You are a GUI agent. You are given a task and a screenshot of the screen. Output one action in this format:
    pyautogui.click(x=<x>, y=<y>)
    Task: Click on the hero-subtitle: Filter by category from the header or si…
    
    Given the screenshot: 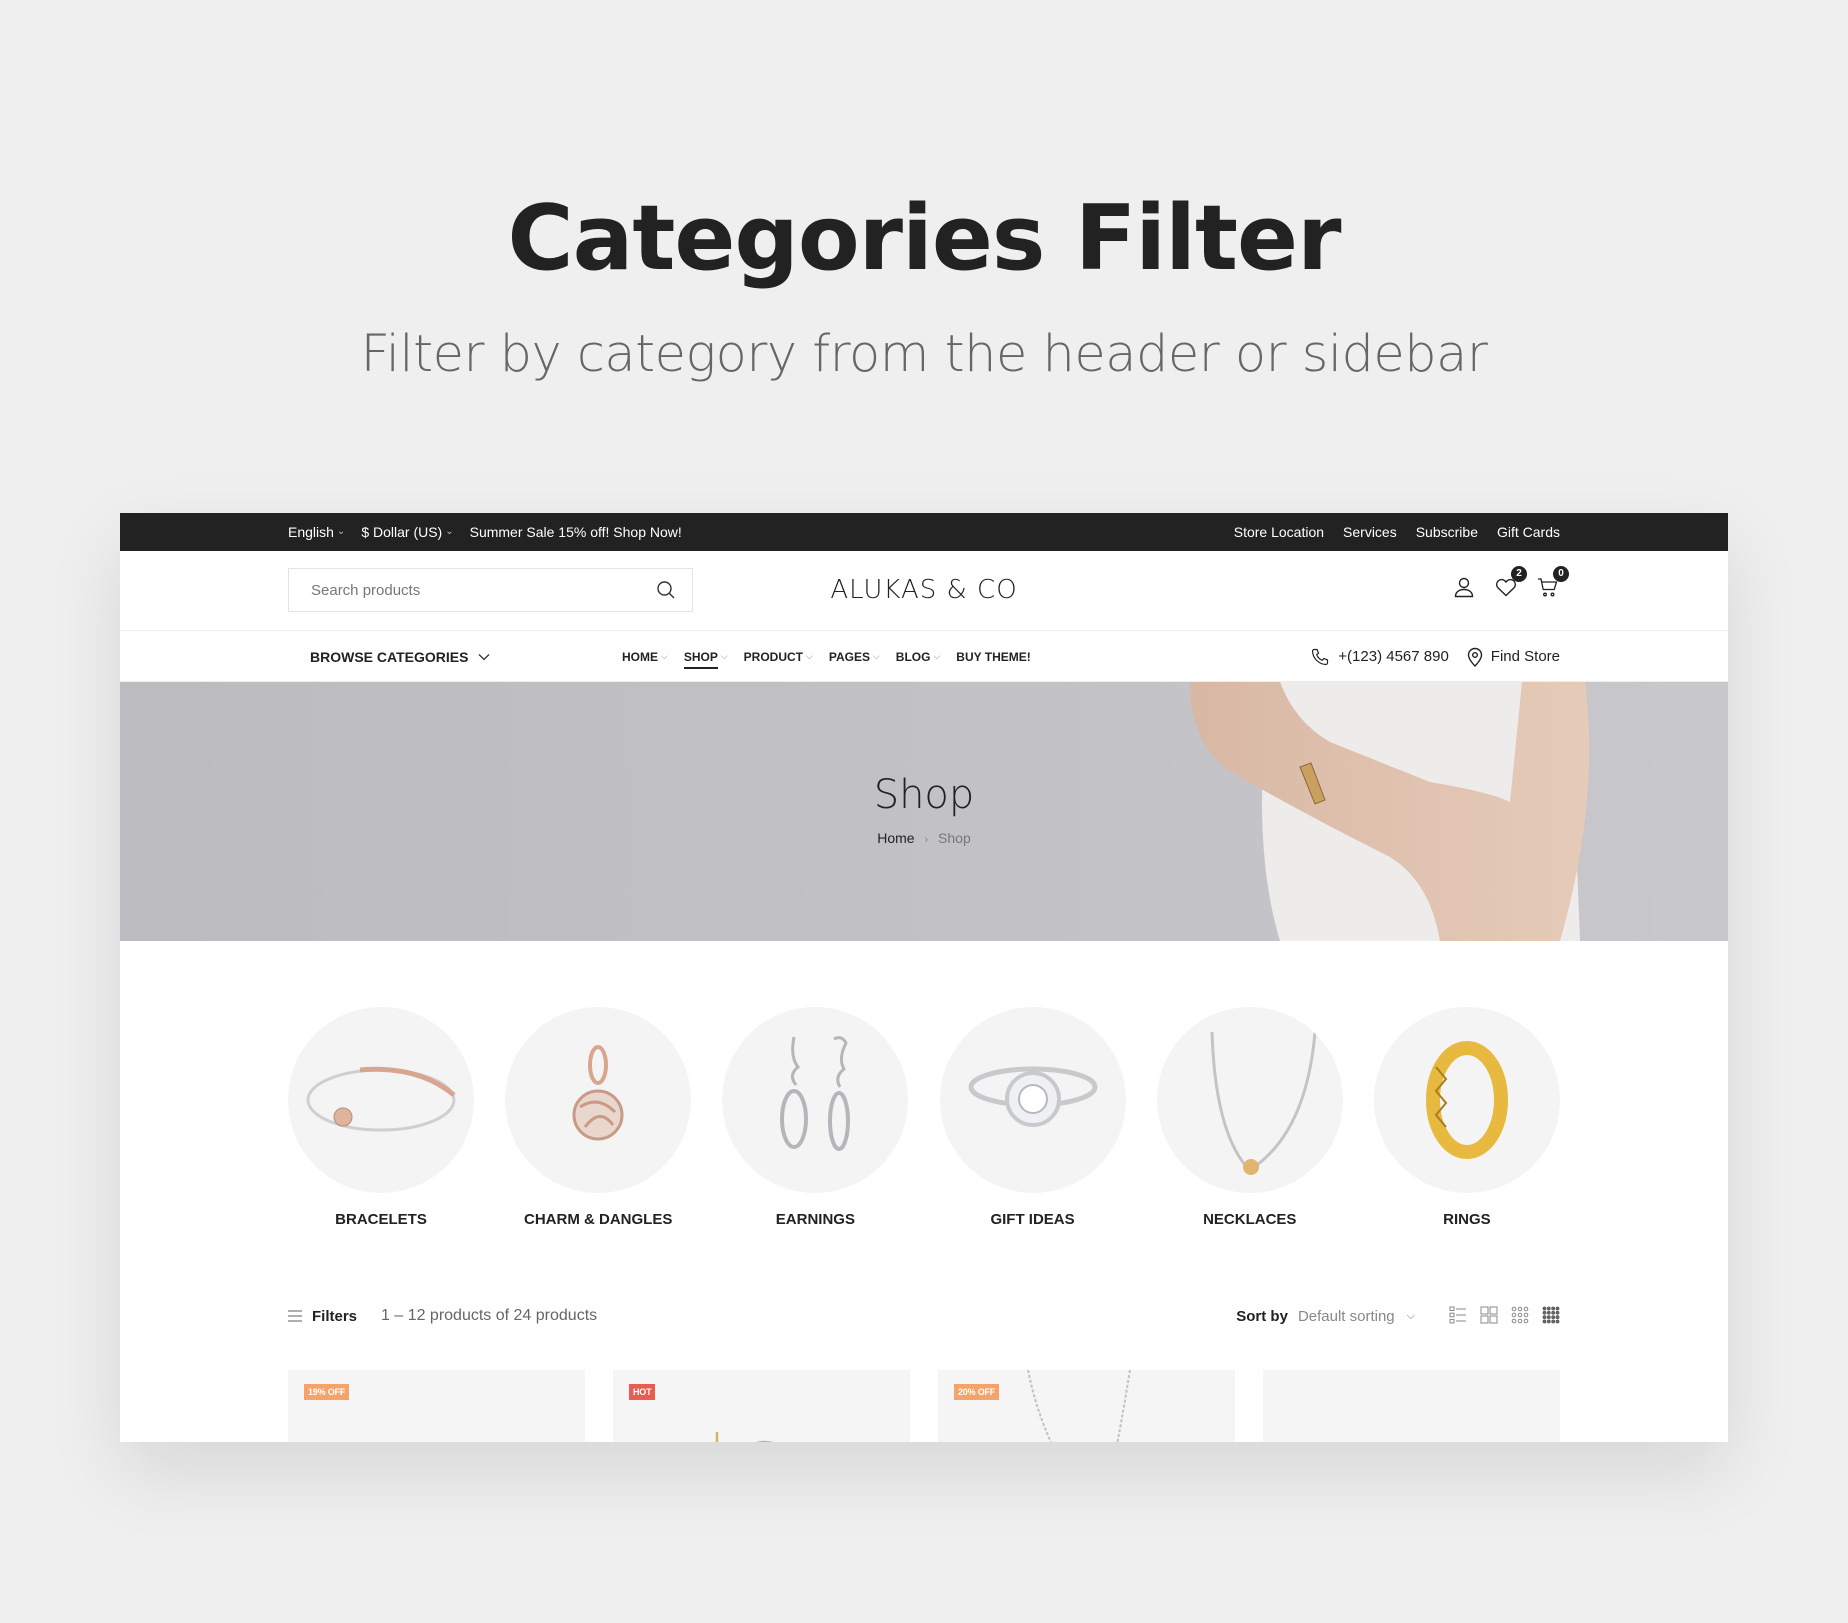 What is the action you would take?
    pyautogui.click(x=924, y=354)
    